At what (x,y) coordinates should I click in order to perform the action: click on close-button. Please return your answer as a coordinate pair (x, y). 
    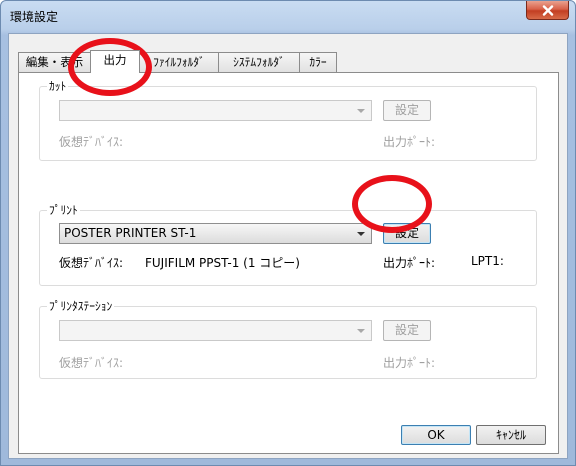
    Looking at the image, I should click on (547, 10).